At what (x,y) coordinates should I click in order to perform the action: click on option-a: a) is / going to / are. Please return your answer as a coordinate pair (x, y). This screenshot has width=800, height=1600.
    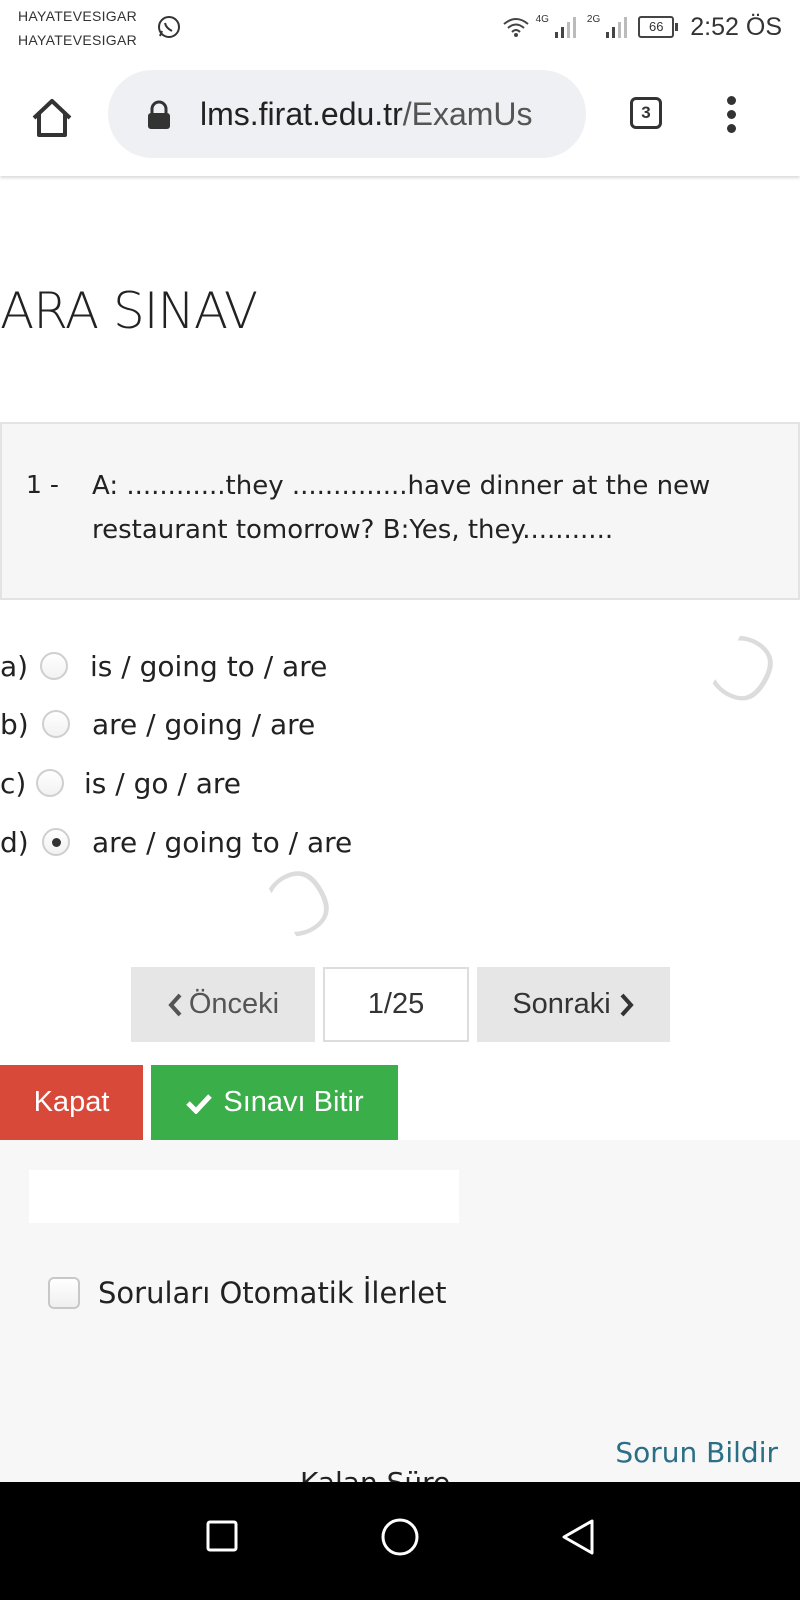
    Looking at the image, I should click on (163, 666).